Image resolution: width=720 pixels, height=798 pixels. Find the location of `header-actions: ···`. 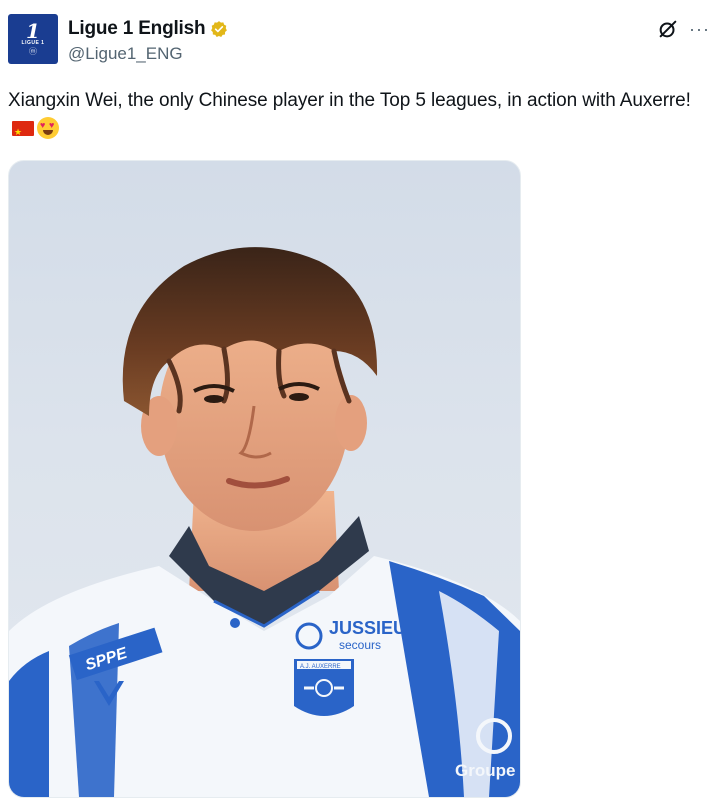

header-actions: ··· is located at coordinates (683, 29).